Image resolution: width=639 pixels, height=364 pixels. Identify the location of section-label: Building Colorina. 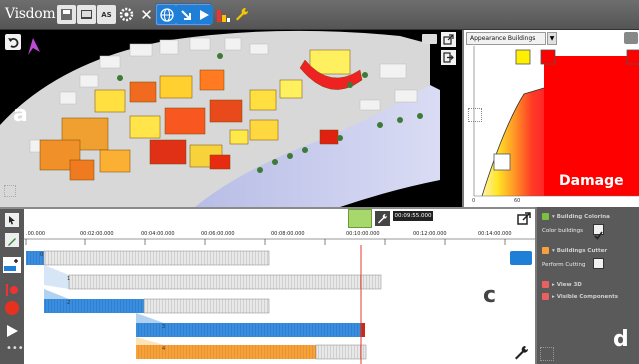
(583, 217).